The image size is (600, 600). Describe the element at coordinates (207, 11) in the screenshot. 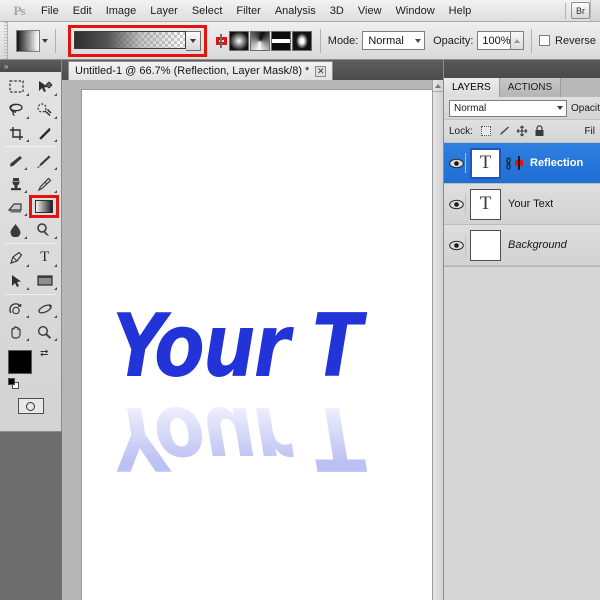

I see `menu-select: Select` at that location.